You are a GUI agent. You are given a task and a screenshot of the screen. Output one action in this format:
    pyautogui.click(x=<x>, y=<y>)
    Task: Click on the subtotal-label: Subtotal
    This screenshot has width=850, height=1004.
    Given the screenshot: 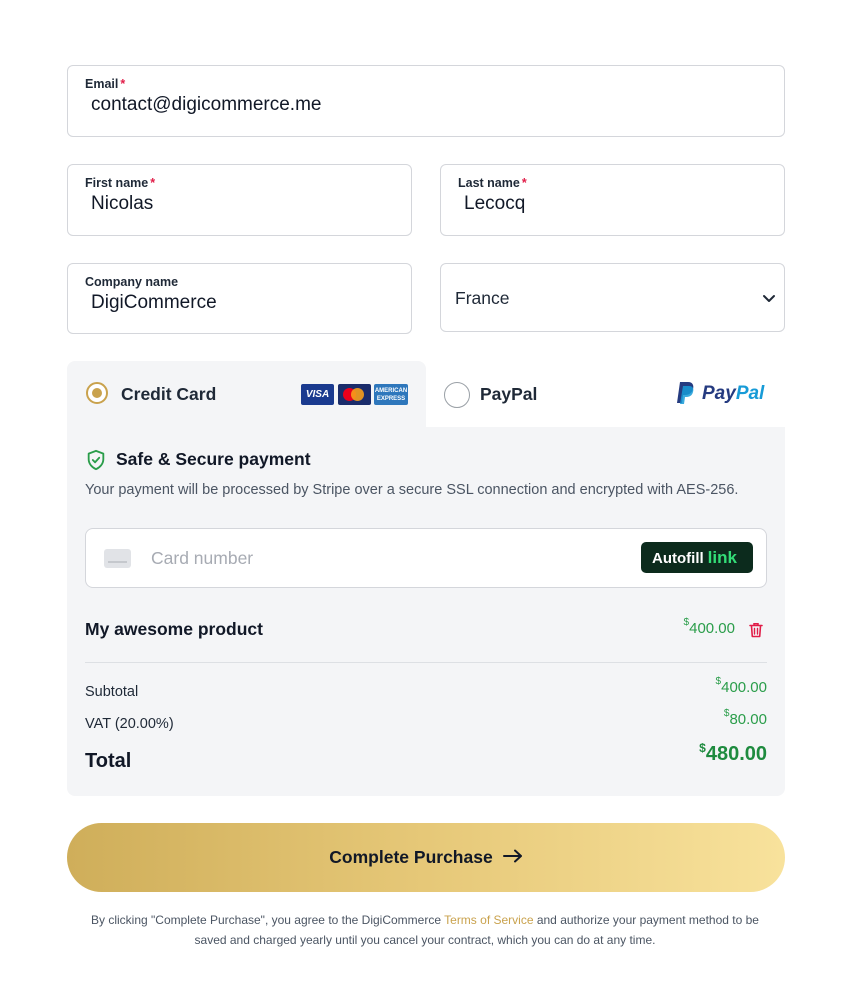 What is the action you would take?
    pyautogui.click(x=112, y=692)
    